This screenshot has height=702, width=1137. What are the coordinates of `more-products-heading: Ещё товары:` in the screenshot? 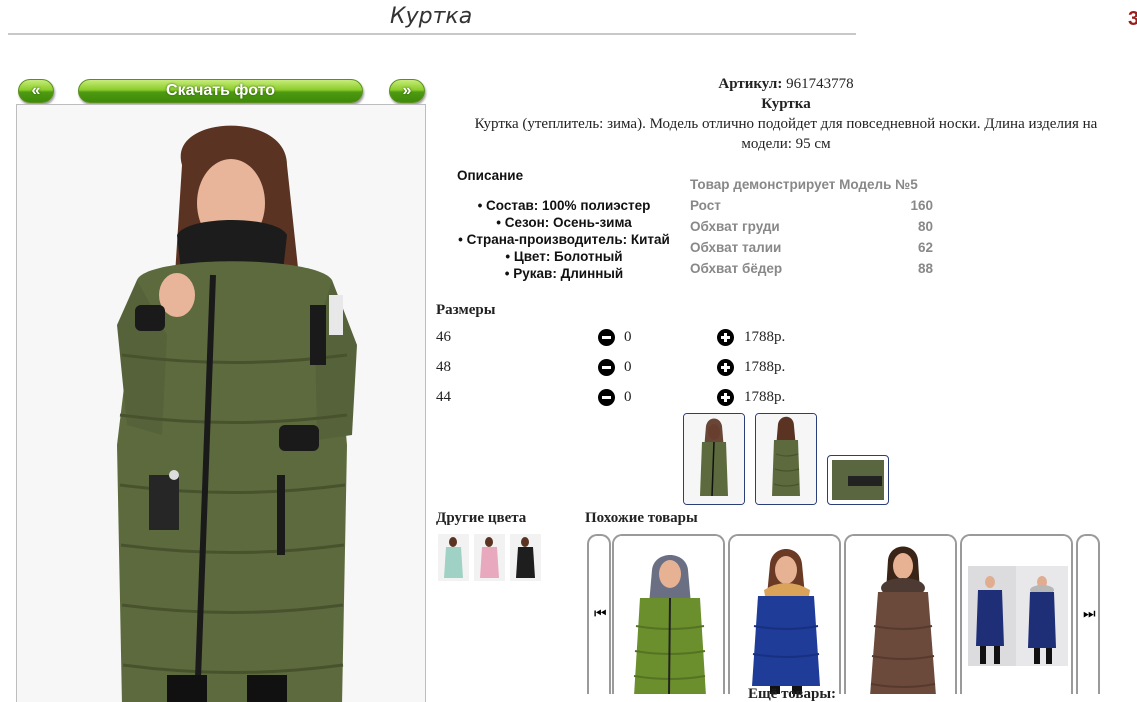 It's located at (792, 694).